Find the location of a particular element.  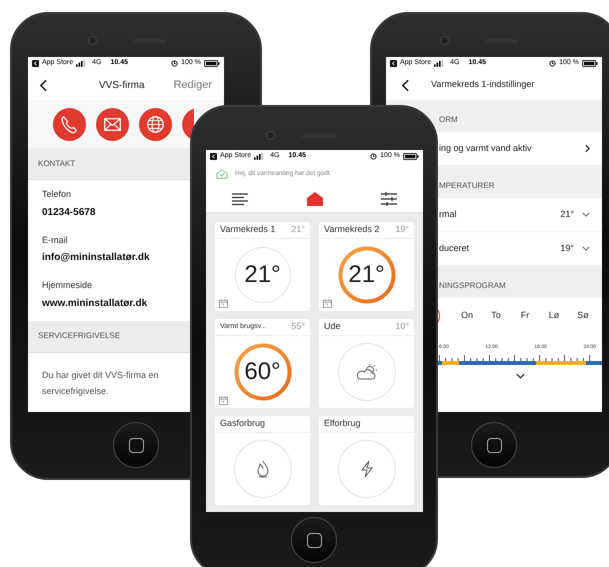

menu-icon is located at coordinates (240, 199).